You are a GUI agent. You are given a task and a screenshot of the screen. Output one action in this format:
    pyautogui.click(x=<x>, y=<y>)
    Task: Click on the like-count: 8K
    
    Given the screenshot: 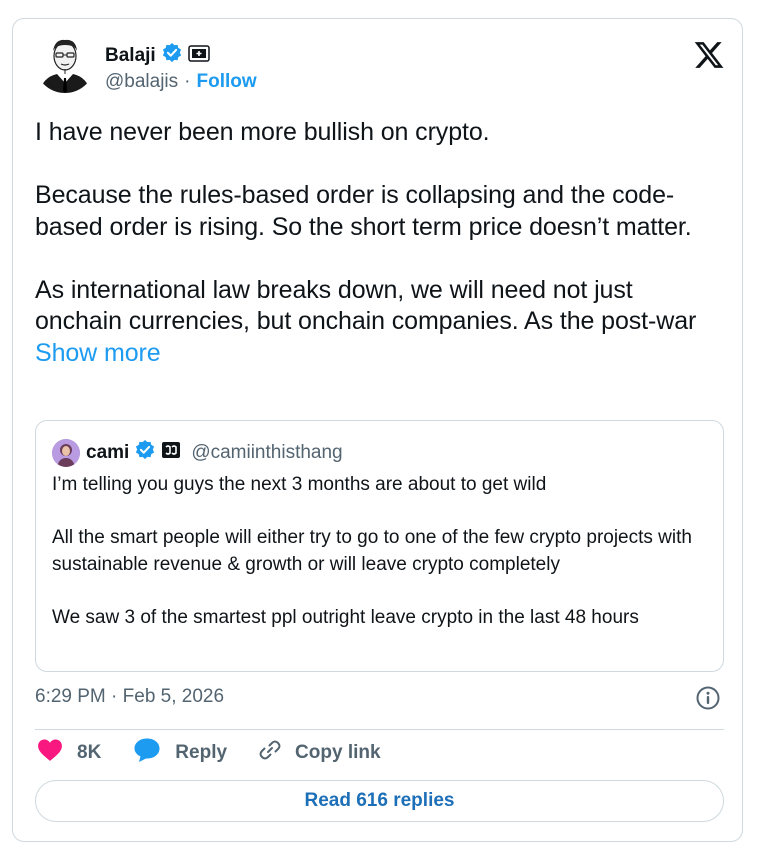 What is the action you would take?
    pyautogui.click(x=89, y=752)
    